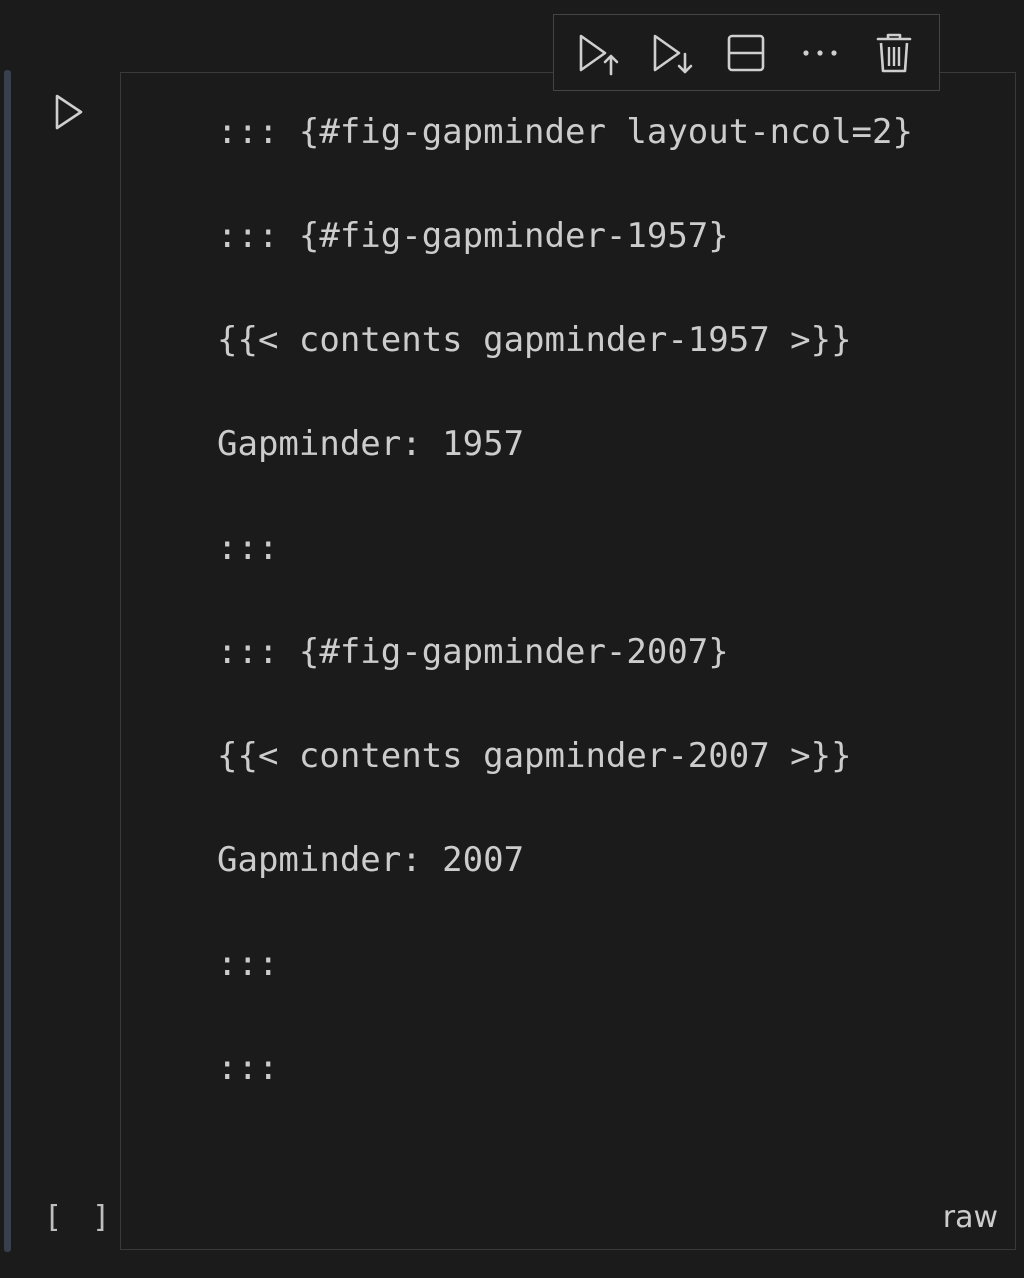 The image size is (1024, 1278). Describe the element at coordinates (534, 340) in the screenshot. I see `code-line: {{< contents gapminder-1957 >}}` at that location.